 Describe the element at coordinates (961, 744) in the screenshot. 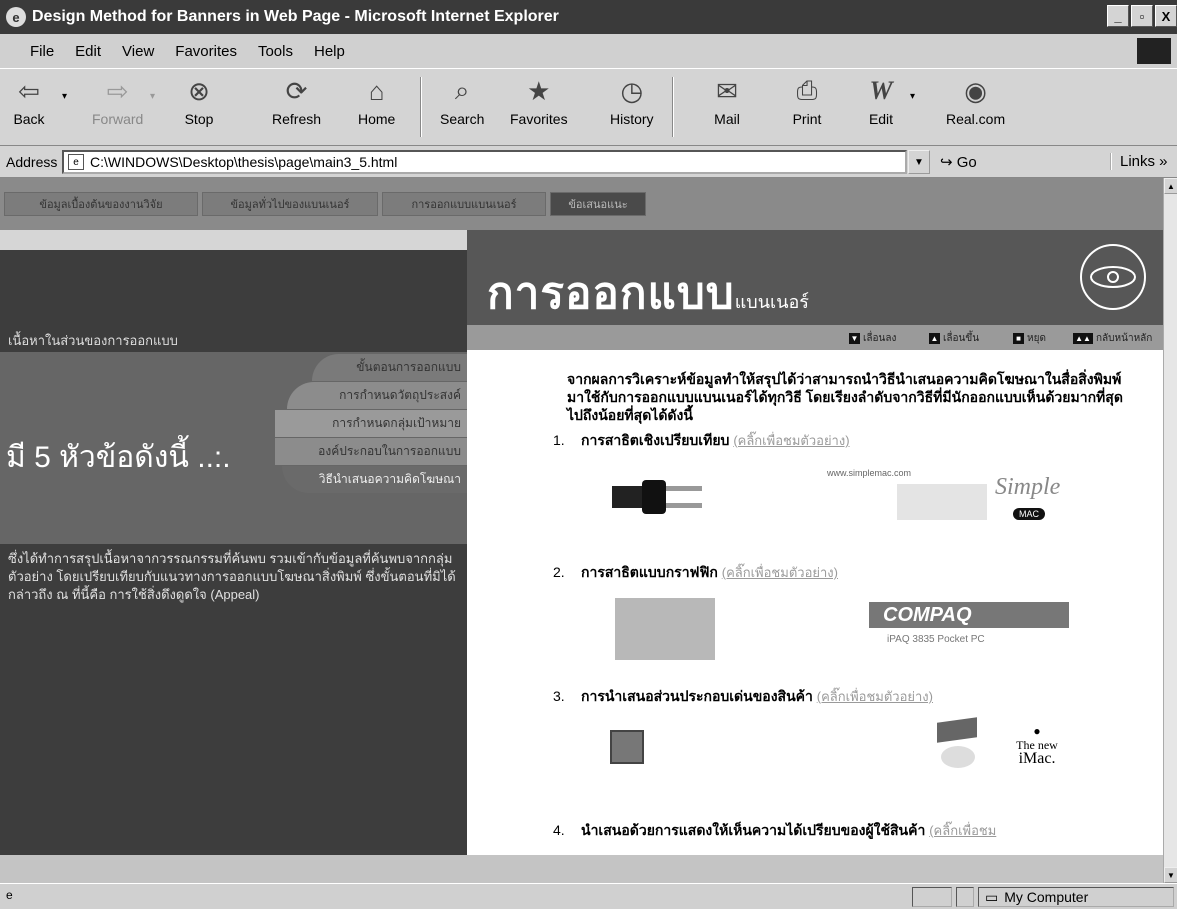

I see `imac-computer-image` at that location.